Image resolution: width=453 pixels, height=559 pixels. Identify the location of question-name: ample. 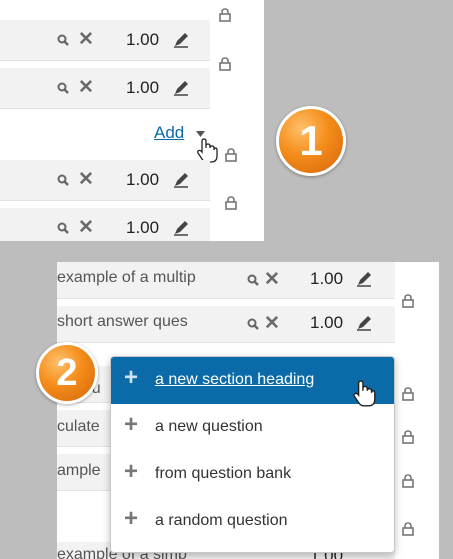
(87, 471).